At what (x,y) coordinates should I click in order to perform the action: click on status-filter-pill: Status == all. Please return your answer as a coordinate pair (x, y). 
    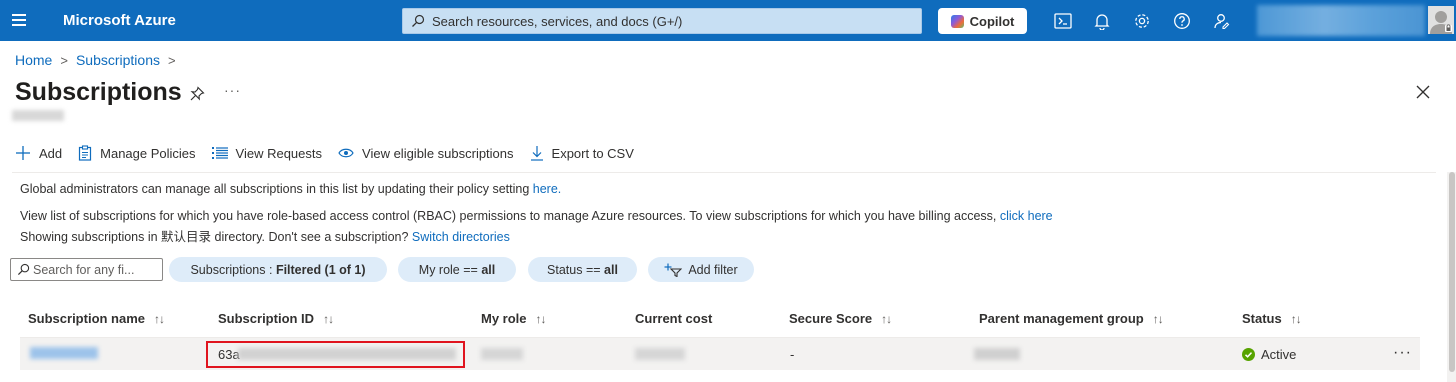
    Looking at the image, I should click on (582, 269).